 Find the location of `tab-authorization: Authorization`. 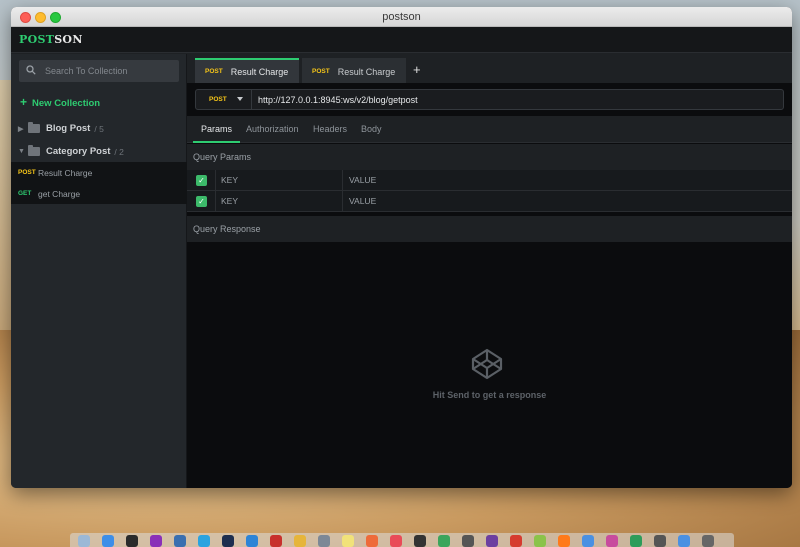

tab-authorization: Authorization is located at coordinates (272, 129).